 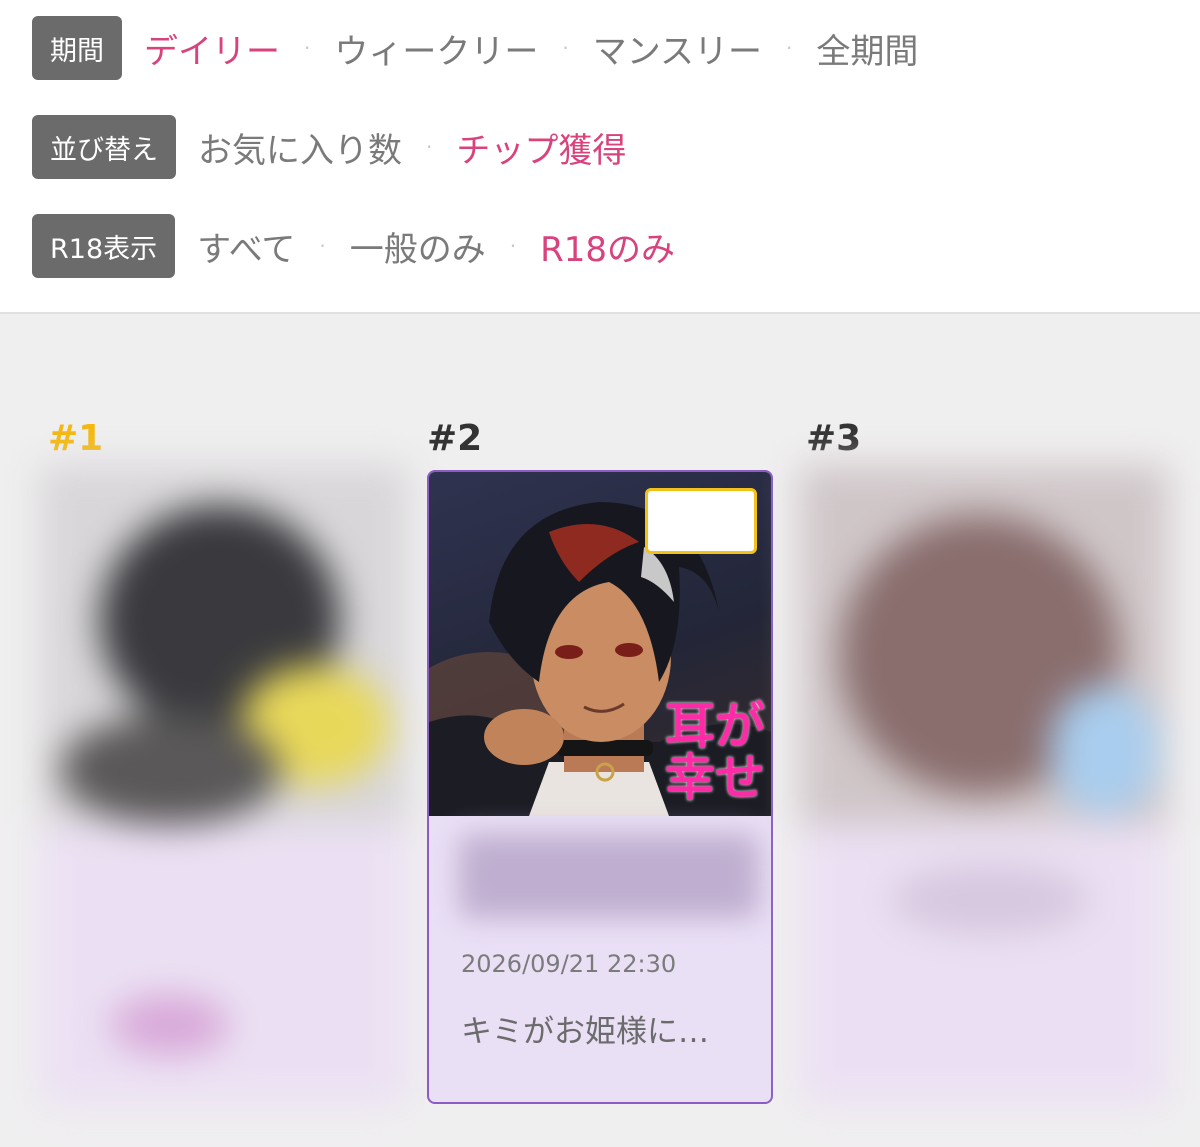 I want to click on thumbnail-caption: 耳が幸せ, so click(x=715, y=752).